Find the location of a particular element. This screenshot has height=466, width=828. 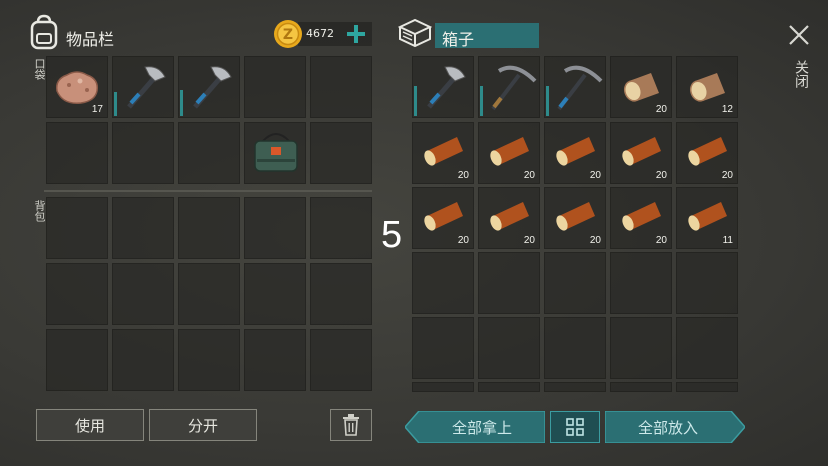

coin-icon: Z is located at coordinates (288, 34).